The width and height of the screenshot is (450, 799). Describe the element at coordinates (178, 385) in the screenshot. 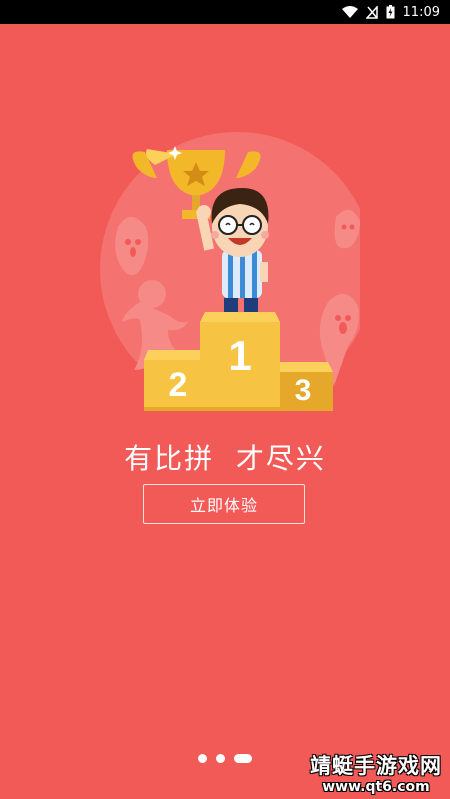

I see `podium-label-second: 2` at that location.